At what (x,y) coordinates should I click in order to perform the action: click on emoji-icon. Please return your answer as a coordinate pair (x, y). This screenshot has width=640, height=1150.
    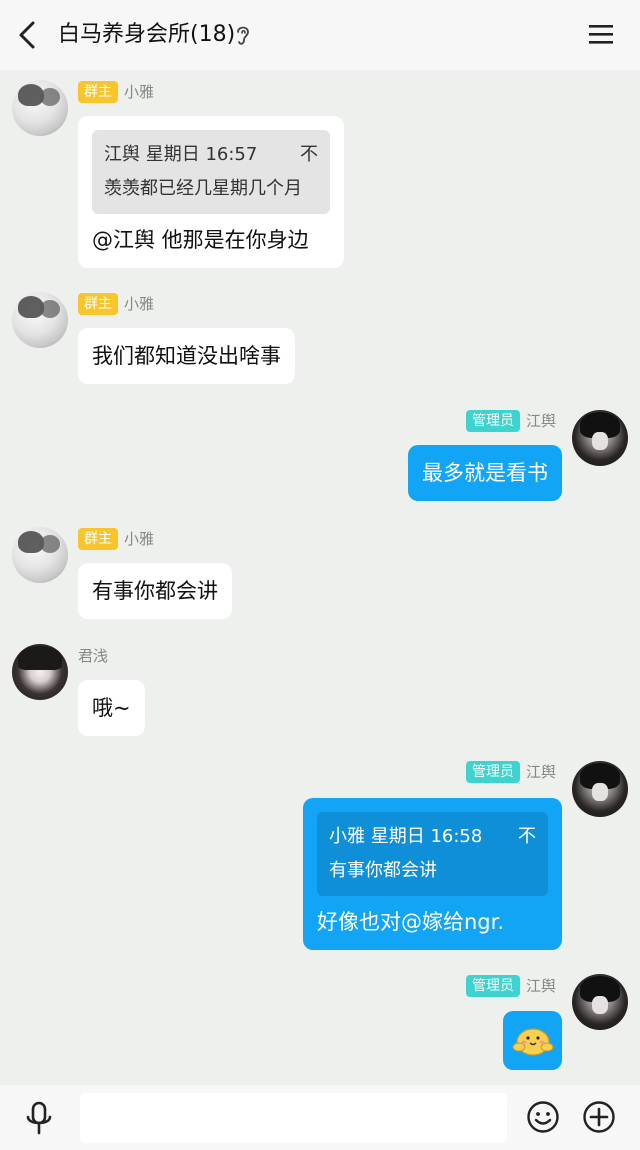
    Looking at the image, I should click on (543, 1117).